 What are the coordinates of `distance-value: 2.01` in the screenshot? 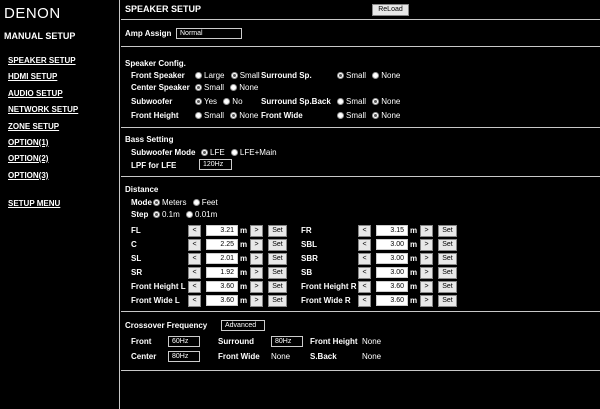 It's located at (222, 258).